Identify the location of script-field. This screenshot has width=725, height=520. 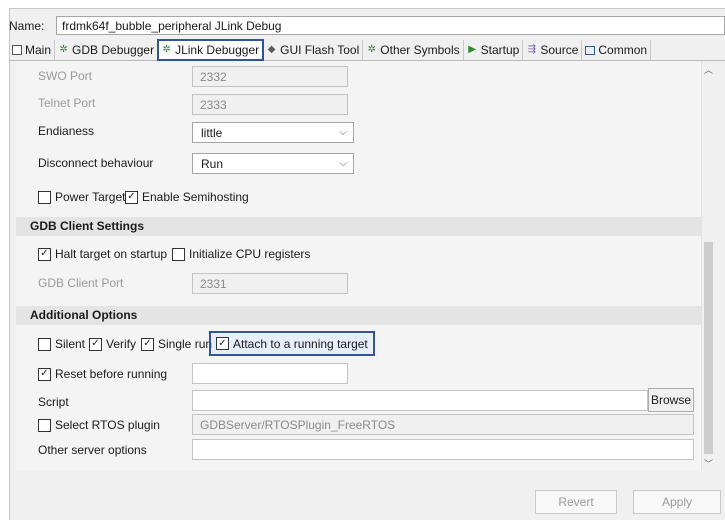
(420, 400).